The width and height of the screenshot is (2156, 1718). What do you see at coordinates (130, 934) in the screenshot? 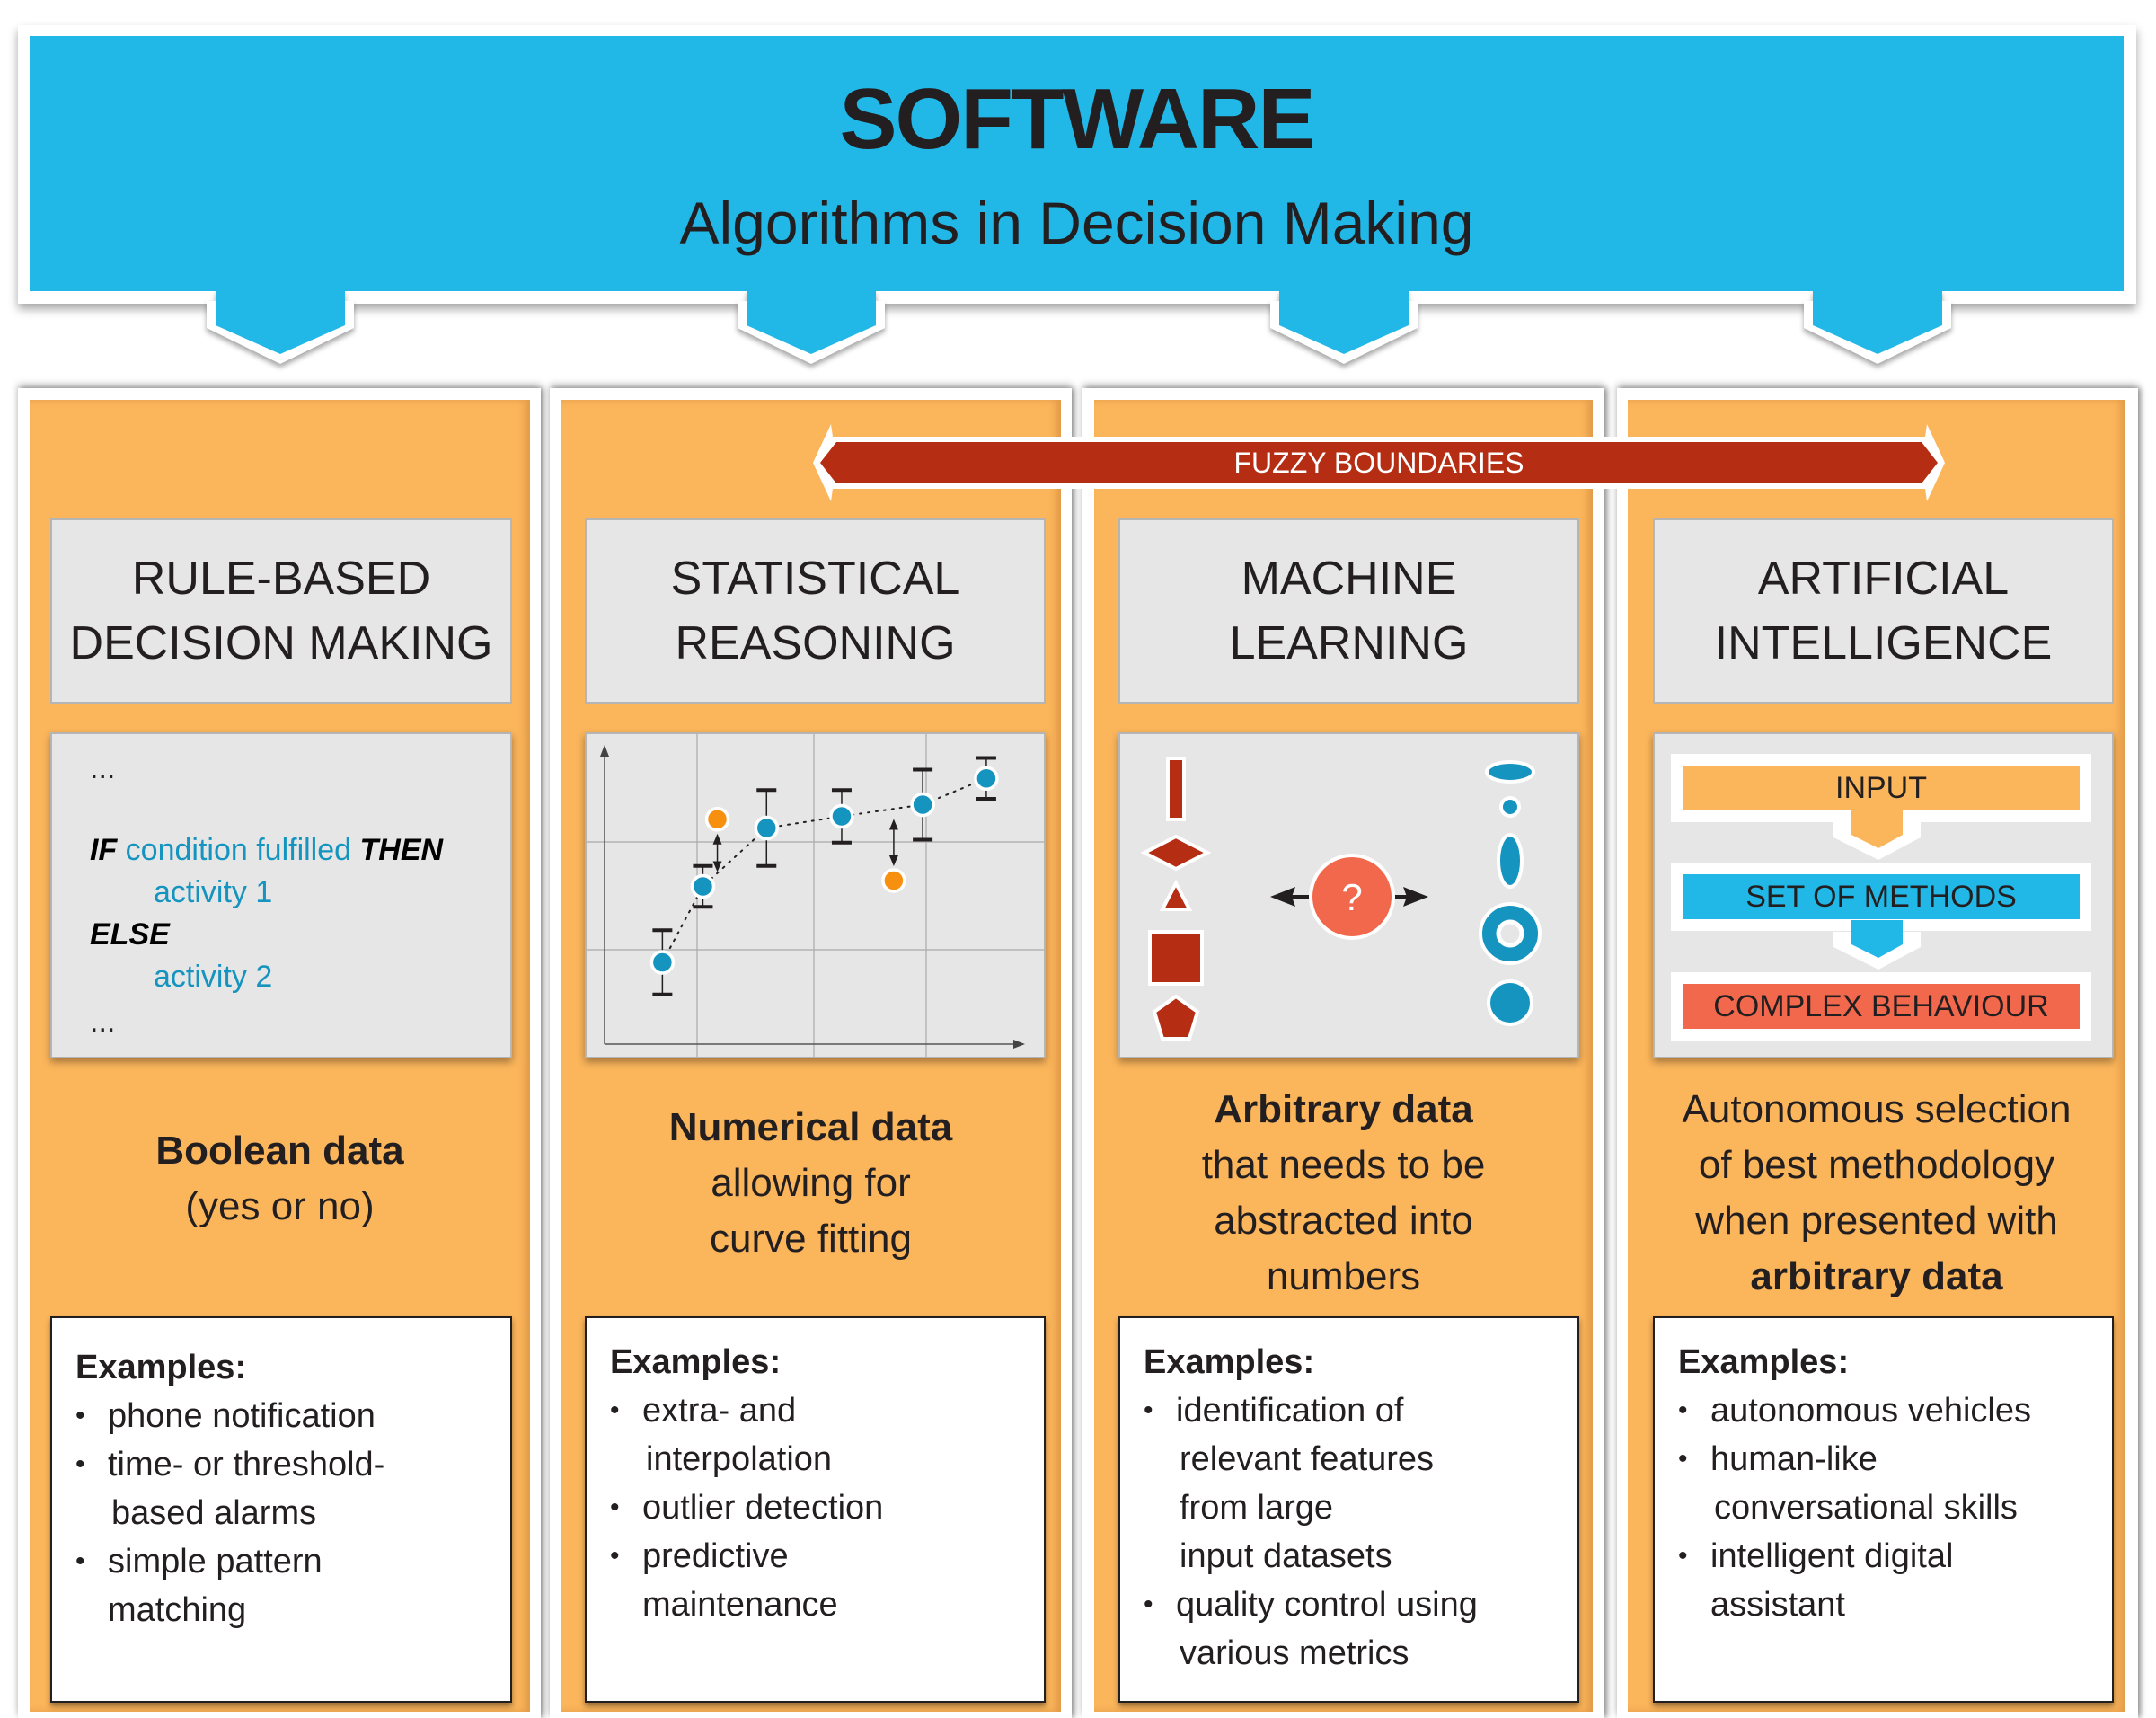
I see `code-else-keyword: ELSE` at bounding box center [130, 934].